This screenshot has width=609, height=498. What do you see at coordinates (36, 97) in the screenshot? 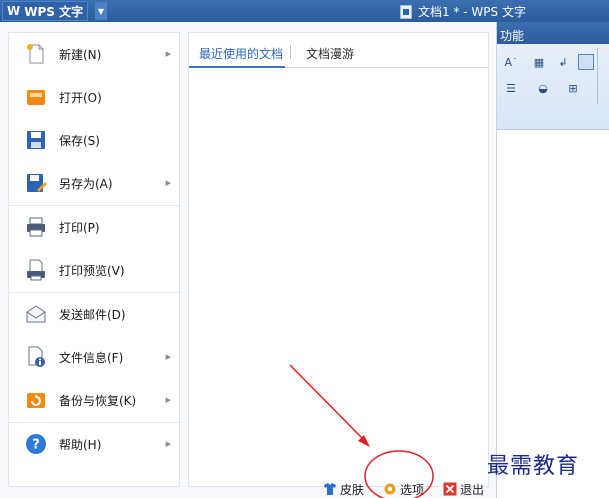
I see `open-folder-icon` at bounding box center [36, 97].